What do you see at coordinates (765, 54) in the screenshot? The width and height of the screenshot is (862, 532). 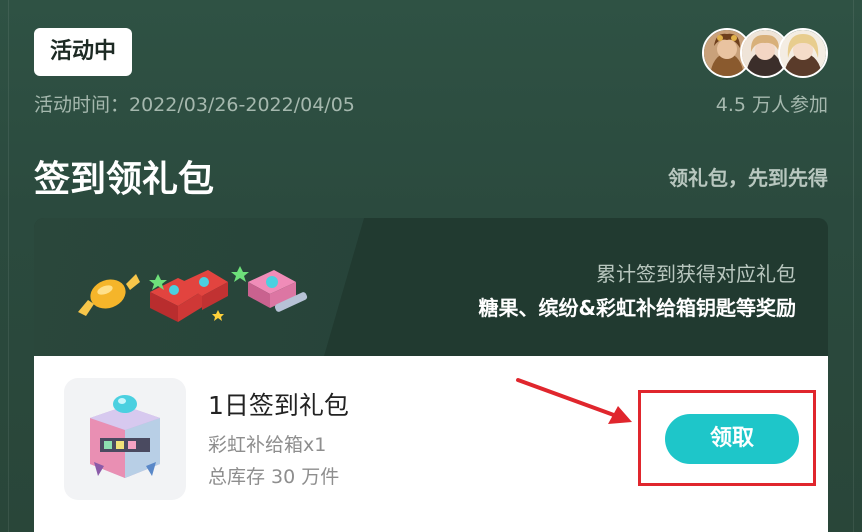 I see `participant-avatars` at bounding box center [765, 54].